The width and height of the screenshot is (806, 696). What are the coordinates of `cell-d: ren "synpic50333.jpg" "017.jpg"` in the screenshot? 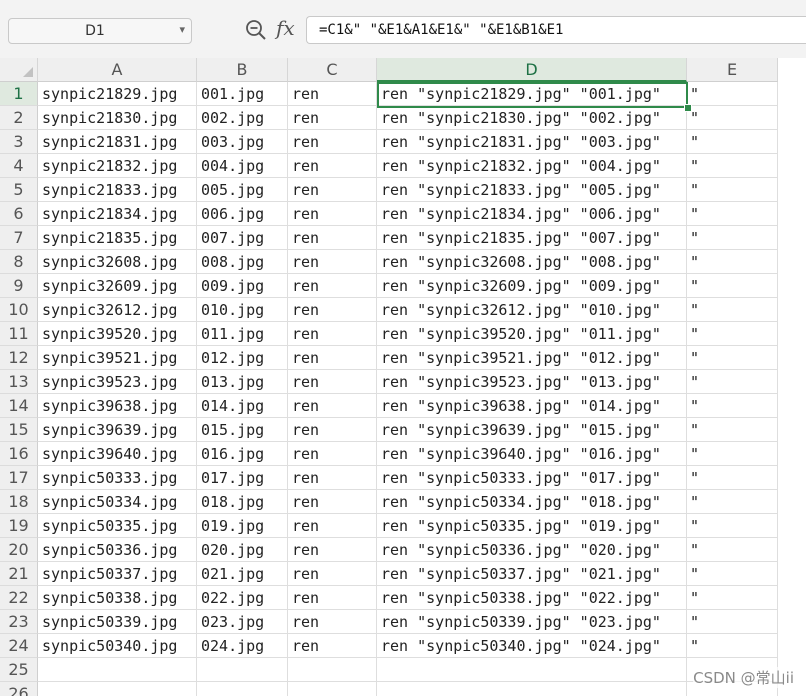 It's located at (532, 478).